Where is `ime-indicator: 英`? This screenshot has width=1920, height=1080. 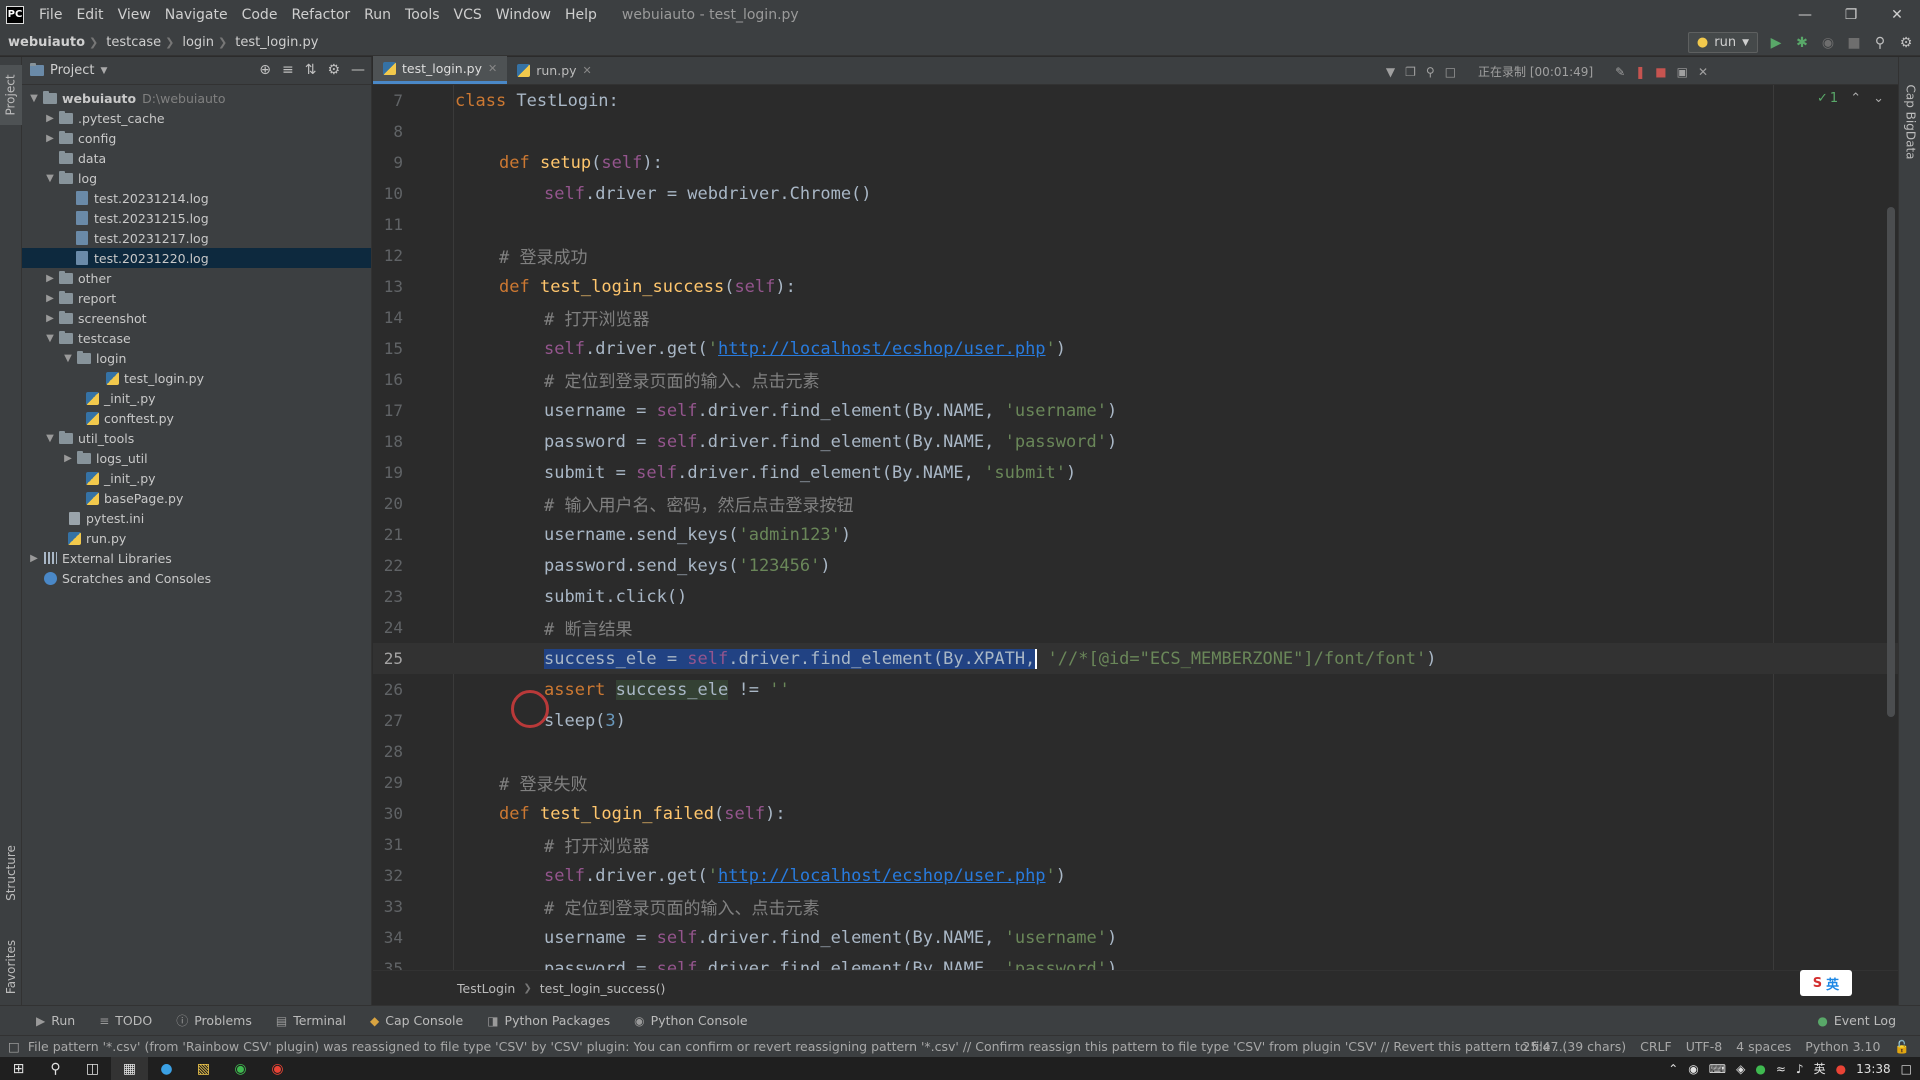 ime-indicator: 英 is located at coordinates (1820, 1068).